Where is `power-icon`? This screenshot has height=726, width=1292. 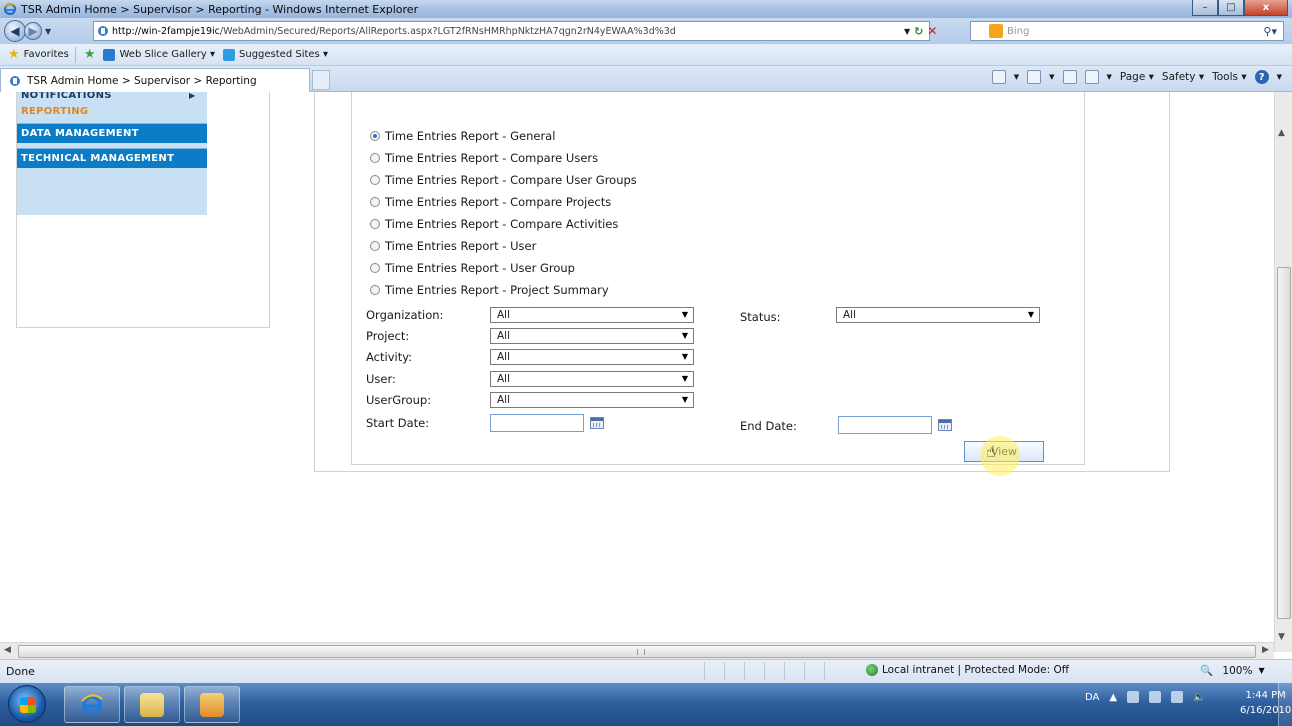 power-icon is located at coordinates (1155, 697).